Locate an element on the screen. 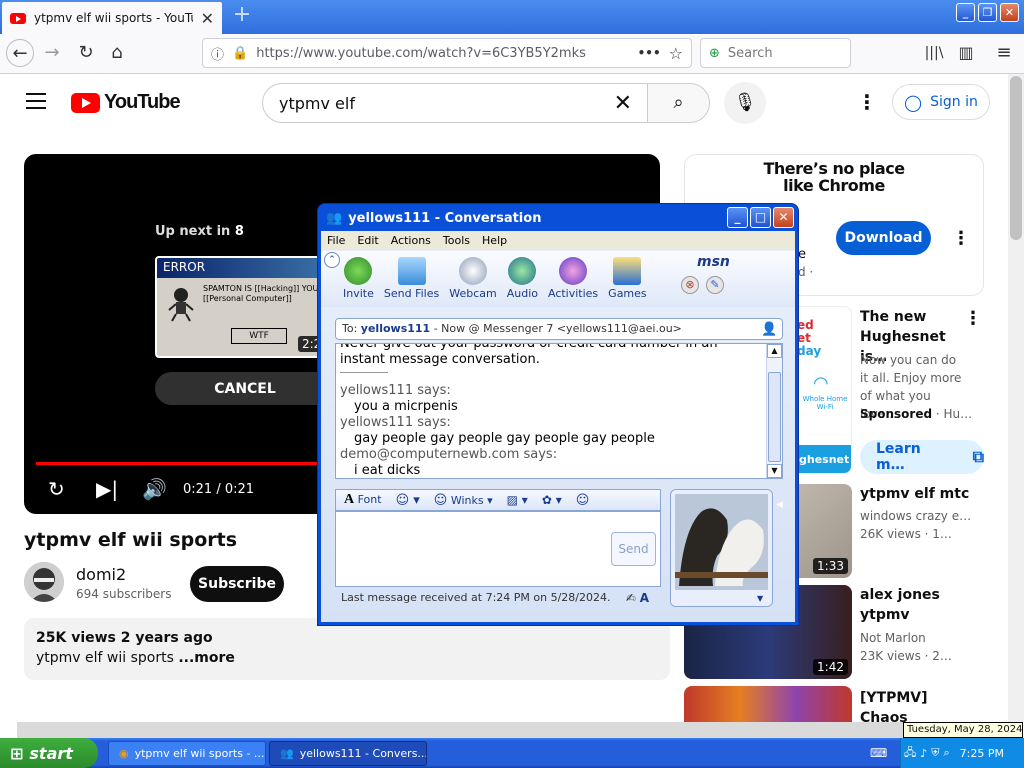  back-icon: ← is located at coordinates (20, 53).